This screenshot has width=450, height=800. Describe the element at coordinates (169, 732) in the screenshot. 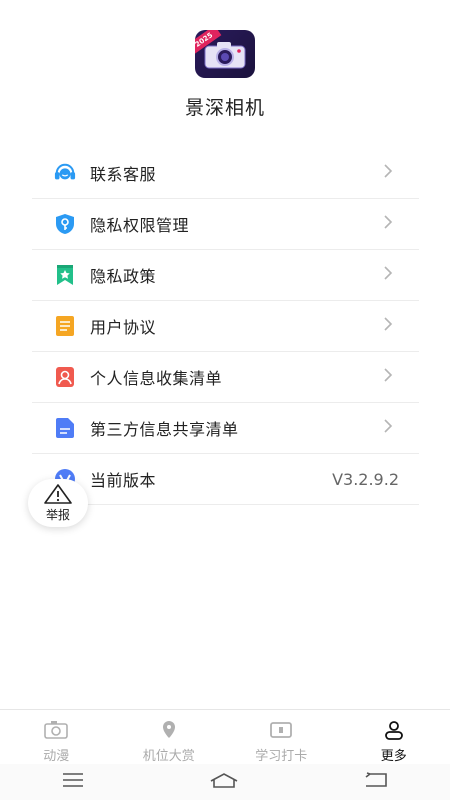

I see `location-pin-icon` at that location.